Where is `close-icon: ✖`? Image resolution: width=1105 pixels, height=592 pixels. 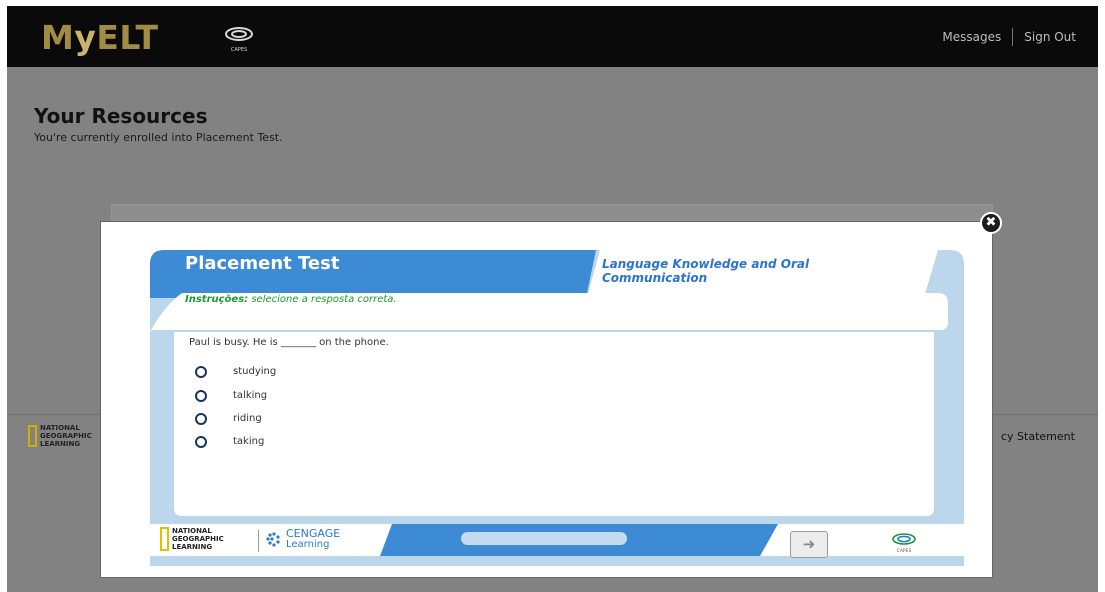
close-icon: ✖ is located at coordinates (991, 222).